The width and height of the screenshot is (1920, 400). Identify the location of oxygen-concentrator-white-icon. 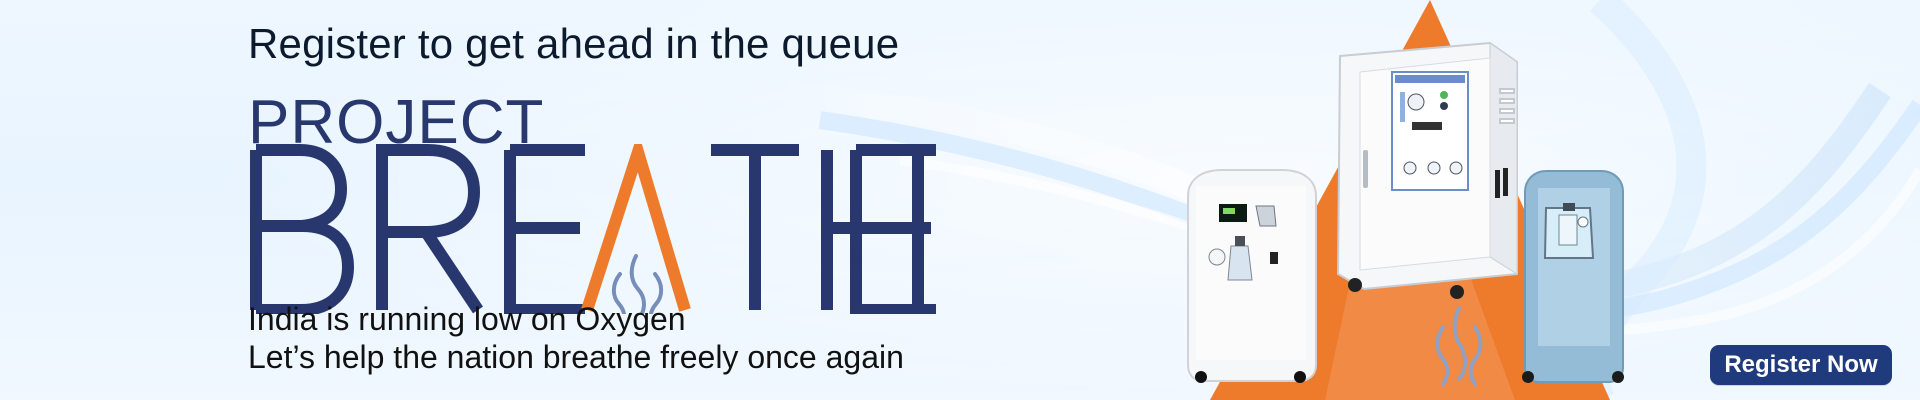
(1252, 276).